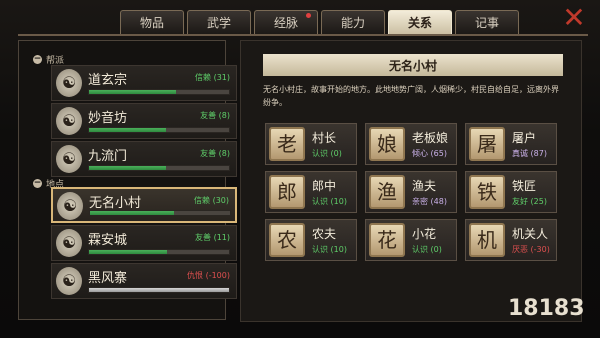  I want to click on npc-card-village-chief: 老 村长 认识 (0), so click(311, 144).